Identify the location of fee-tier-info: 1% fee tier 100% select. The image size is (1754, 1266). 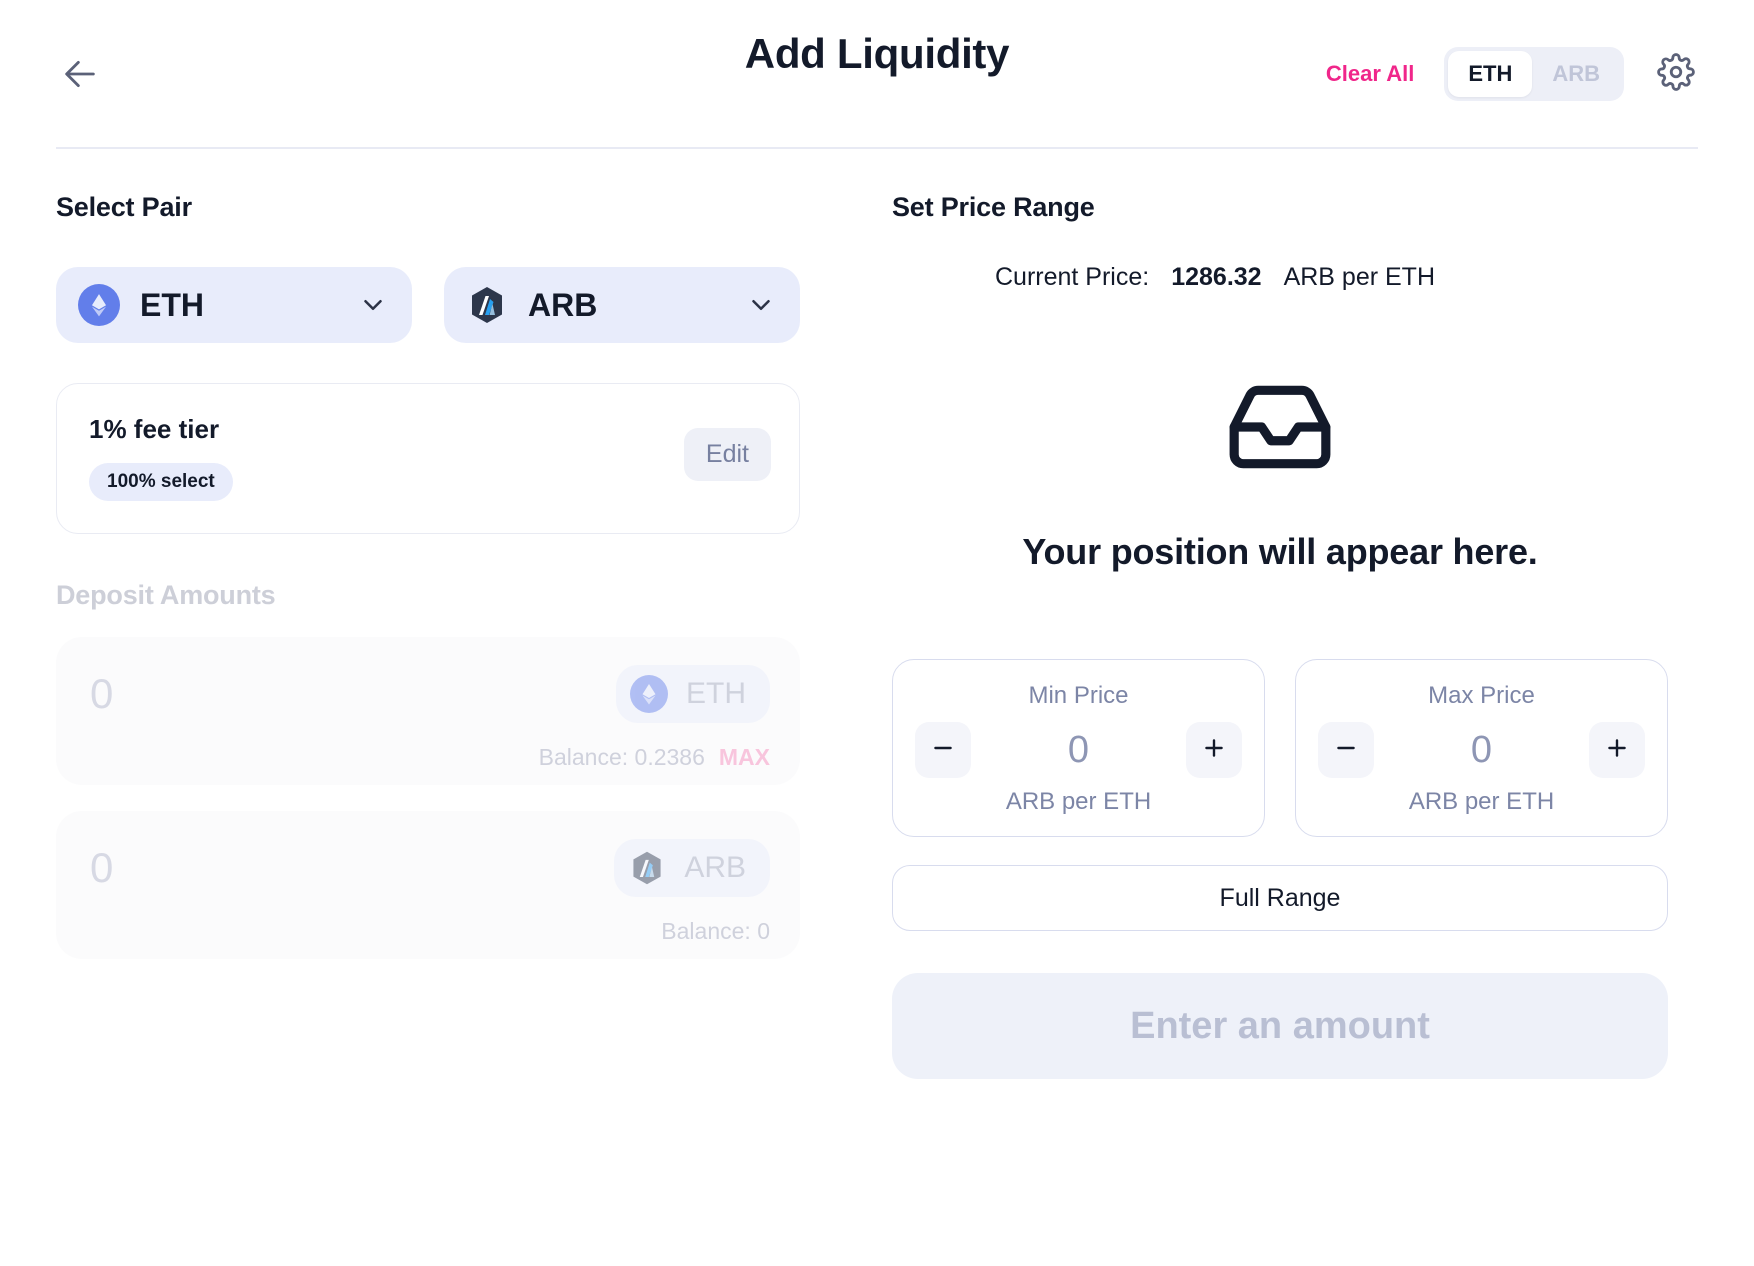
(386, 457).